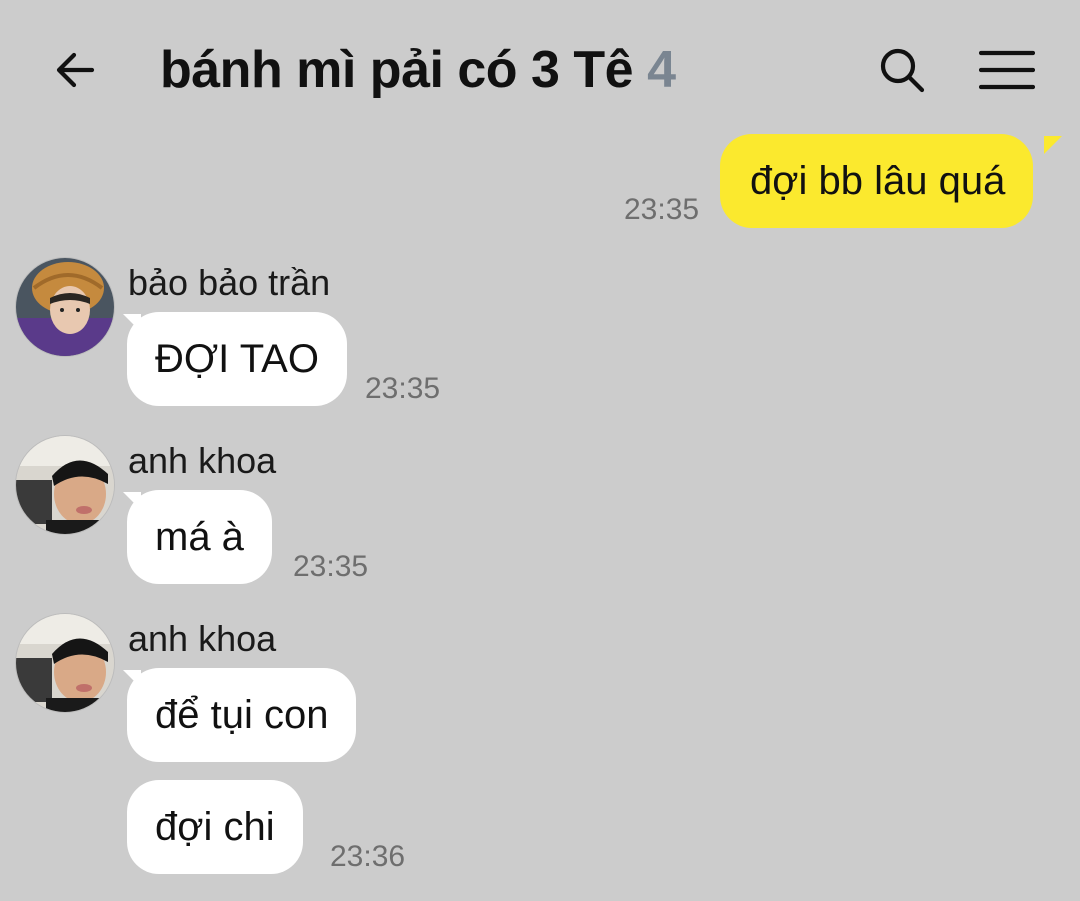  I want to click on search-button, so click(902, 70).